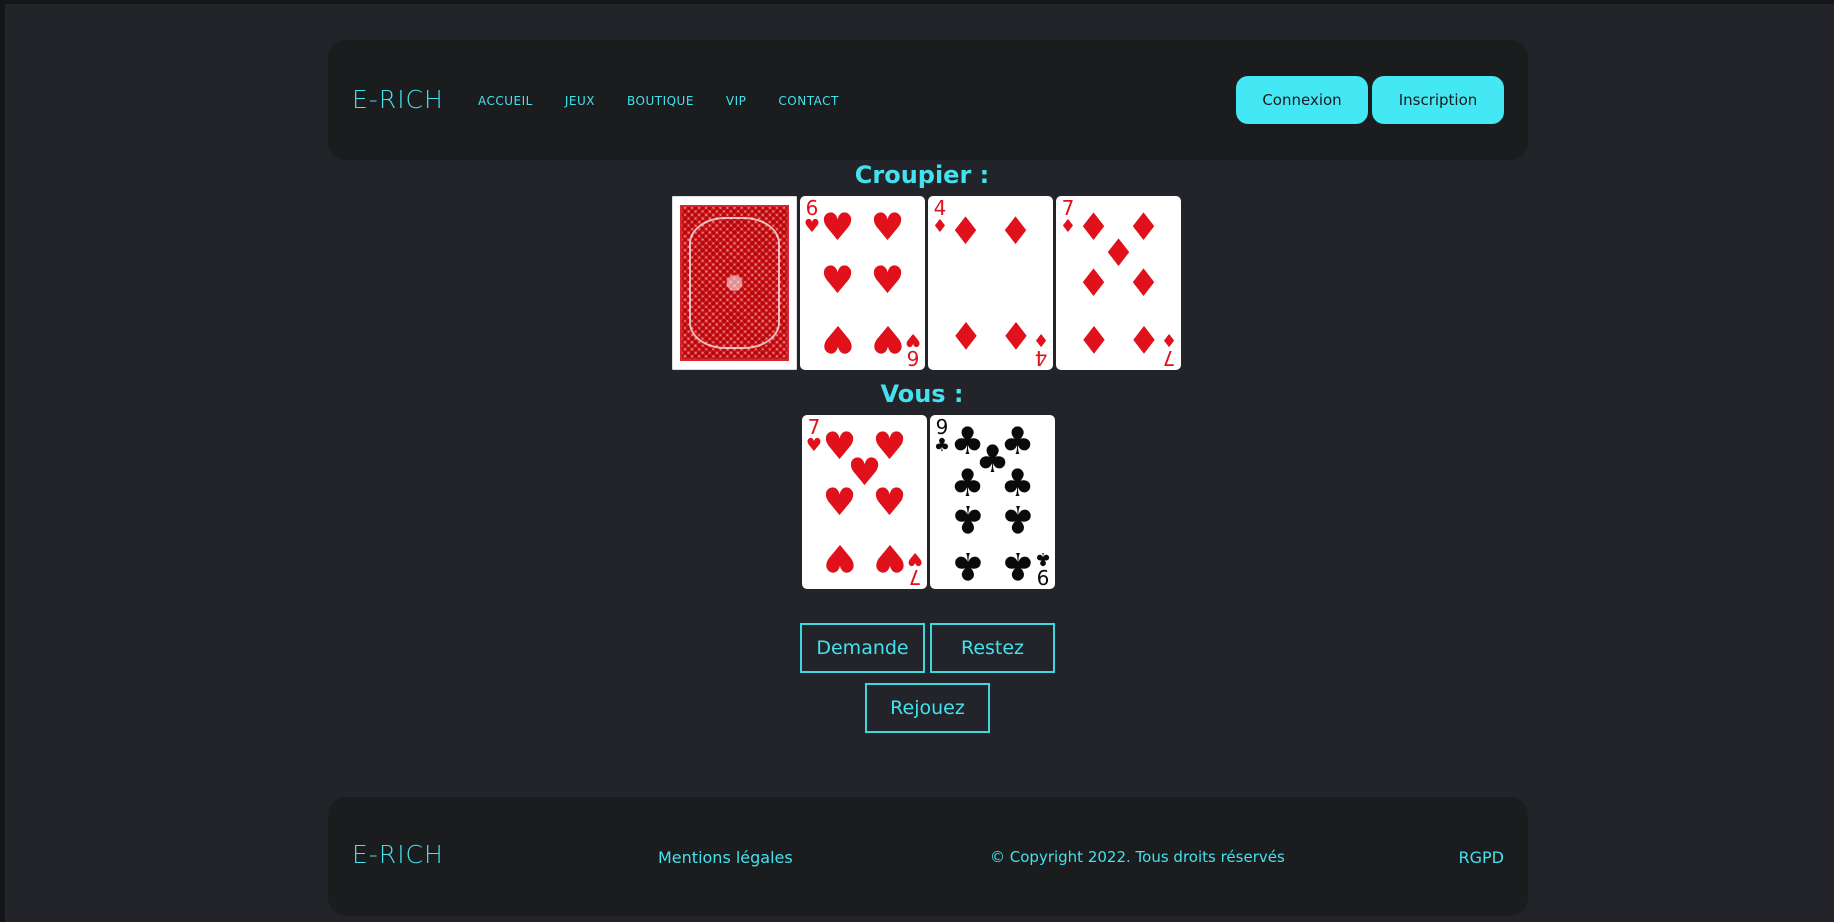 The image size is (1834, 922). Describe the element at coordinates (1137, 857) in the screenshot. I see `copyright-text: © Copyright 2022. Tous droits réservés` at that location.